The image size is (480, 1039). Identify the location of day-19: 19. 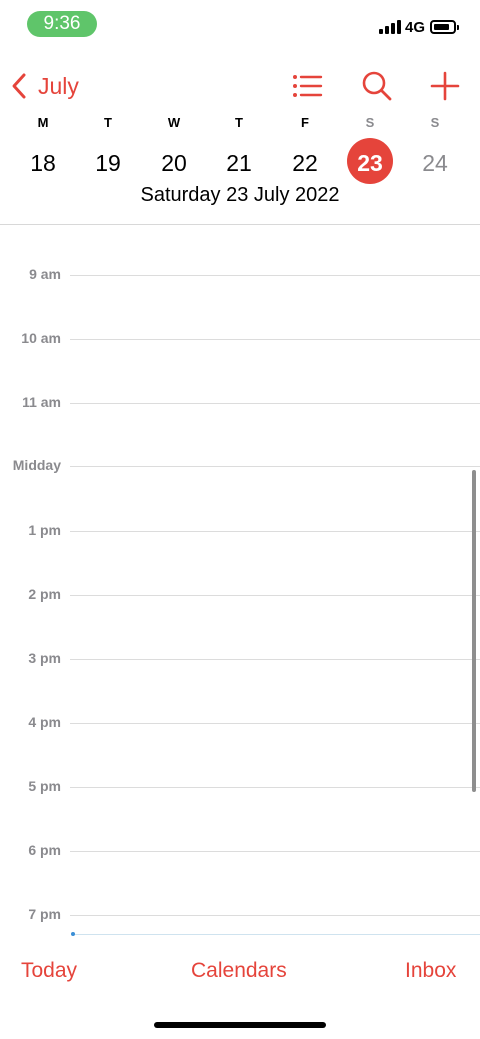
(108, 163).